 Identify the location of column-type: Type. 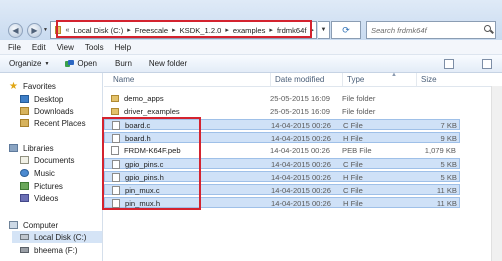
(379, 79).